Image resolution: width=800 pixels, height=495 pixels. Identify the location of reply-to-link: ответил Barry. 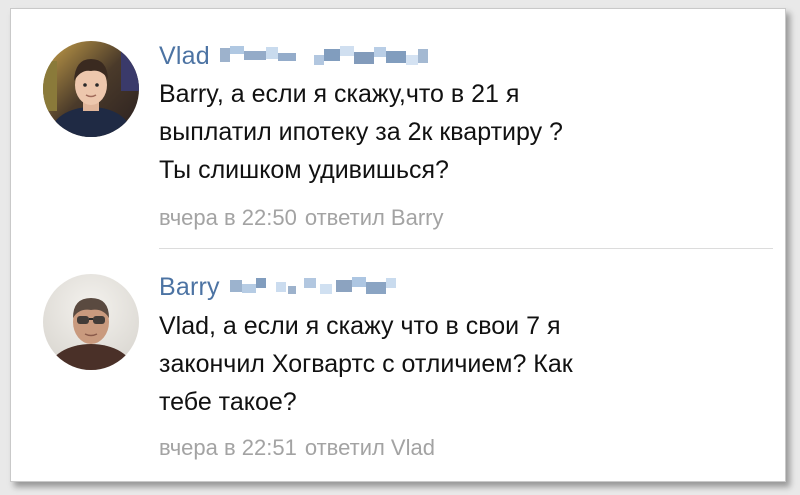
(374, 218).